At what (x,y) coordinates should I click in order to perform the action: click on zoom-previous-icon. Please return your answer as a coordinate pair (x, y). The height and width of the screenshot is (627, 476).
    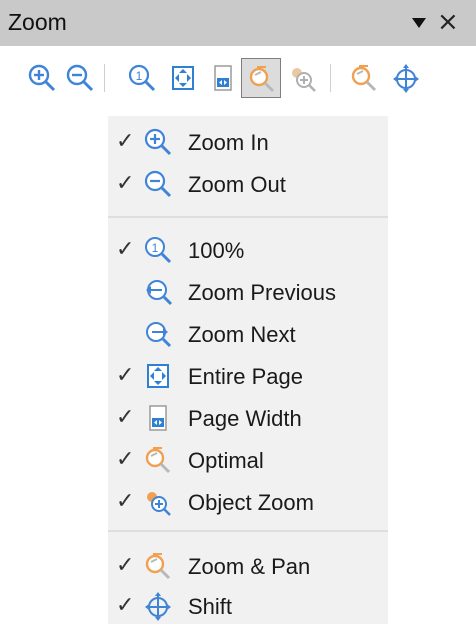
    Looking at the image, I should click on (158, 292).